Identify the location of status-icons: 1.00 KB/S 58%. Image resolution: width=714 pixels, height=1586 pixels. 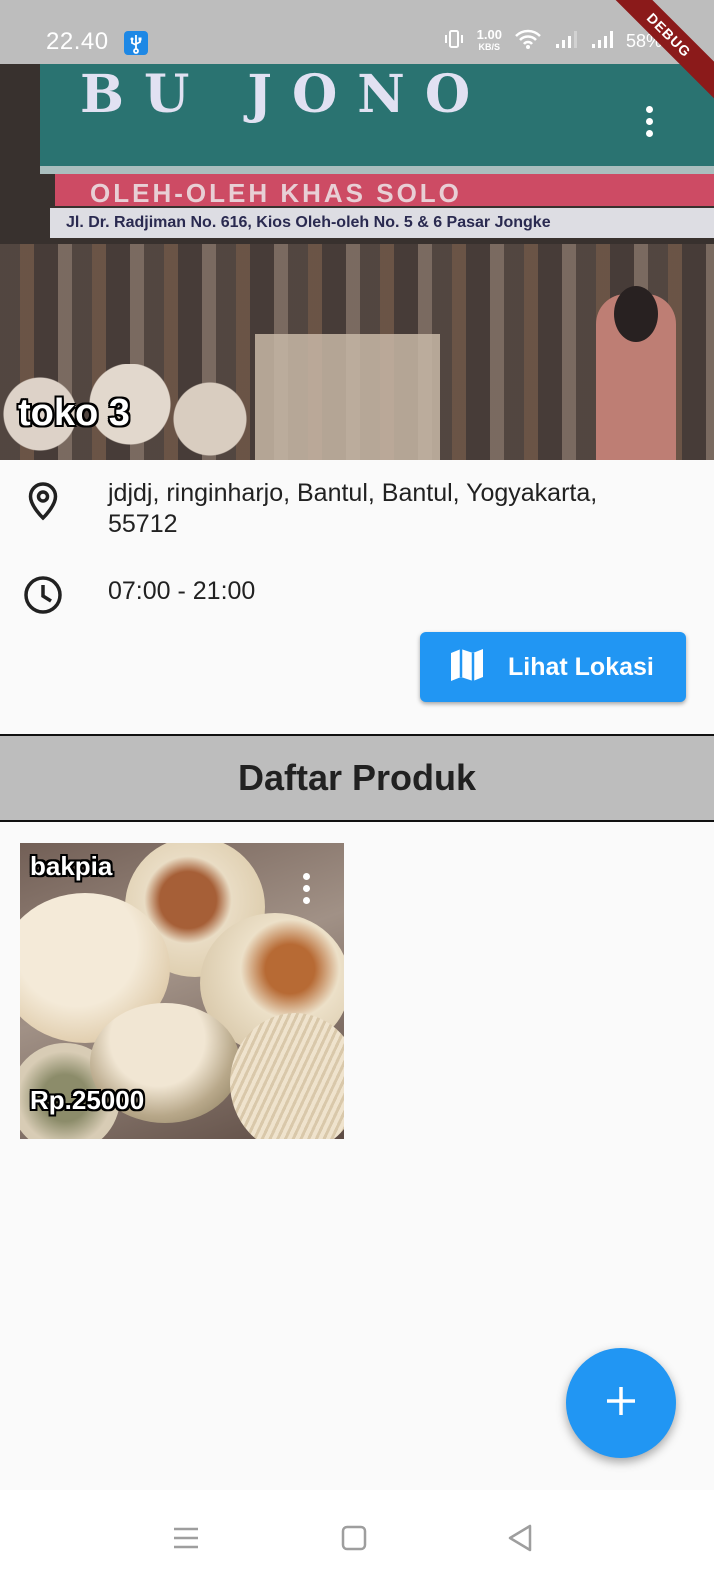
(552, 41).